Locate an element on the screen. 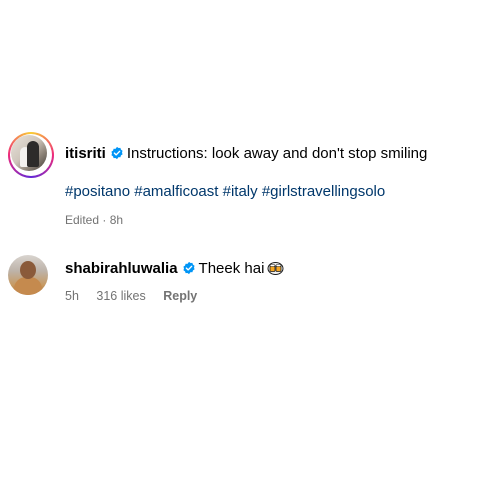 The width and height of the screenshot is (500, 500). commenter-avatar is located at coordinates (28, 275).